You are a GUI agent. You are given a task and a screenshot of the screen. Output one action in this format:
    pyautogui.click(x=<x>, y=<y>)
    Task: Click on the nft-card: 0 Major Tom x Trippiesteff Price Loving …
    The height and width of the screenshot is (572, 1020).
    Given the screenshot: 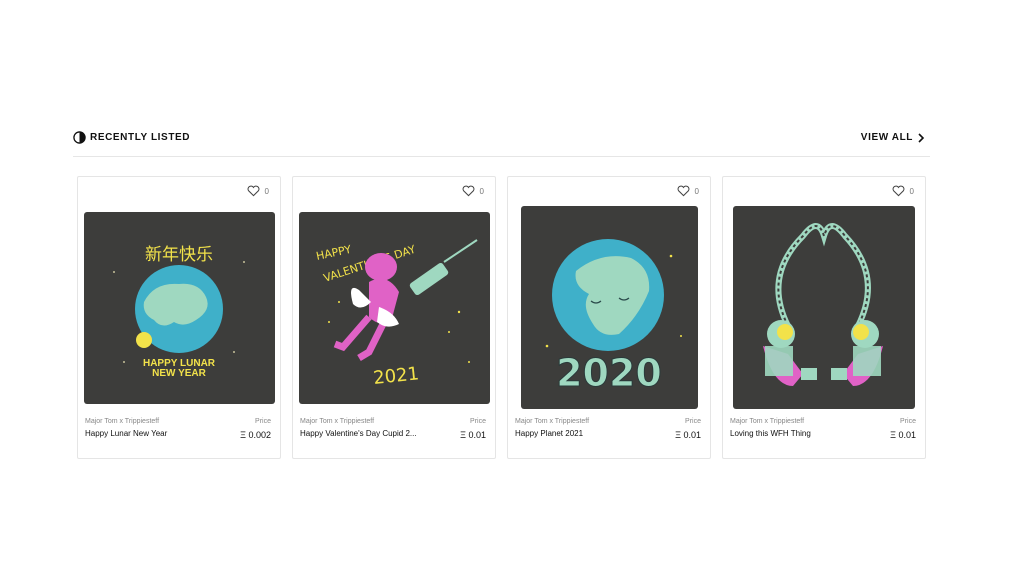 What is the action you would take?
    pyautogui.click(x=824, y=317)
    